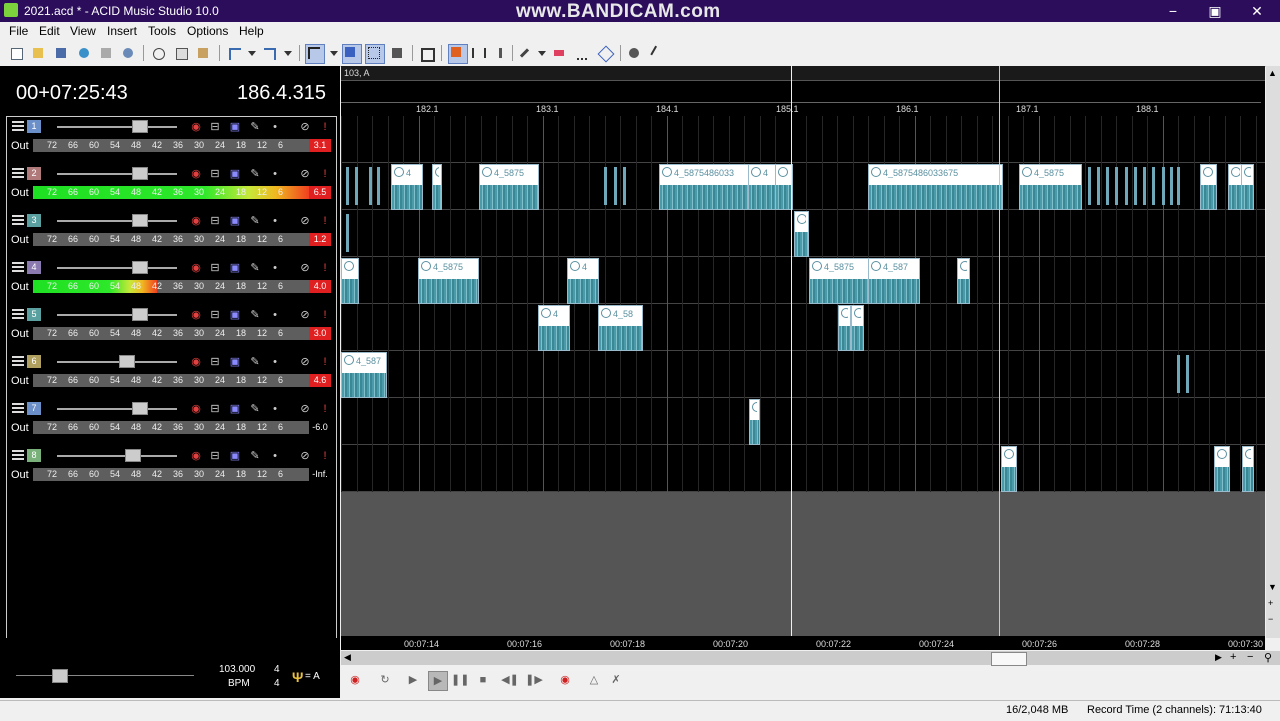 This screenshot has height=721, width=1280. Describe the element at coordinates (251, 31) in the screenshot. I see `menu-help: Help` at that location.